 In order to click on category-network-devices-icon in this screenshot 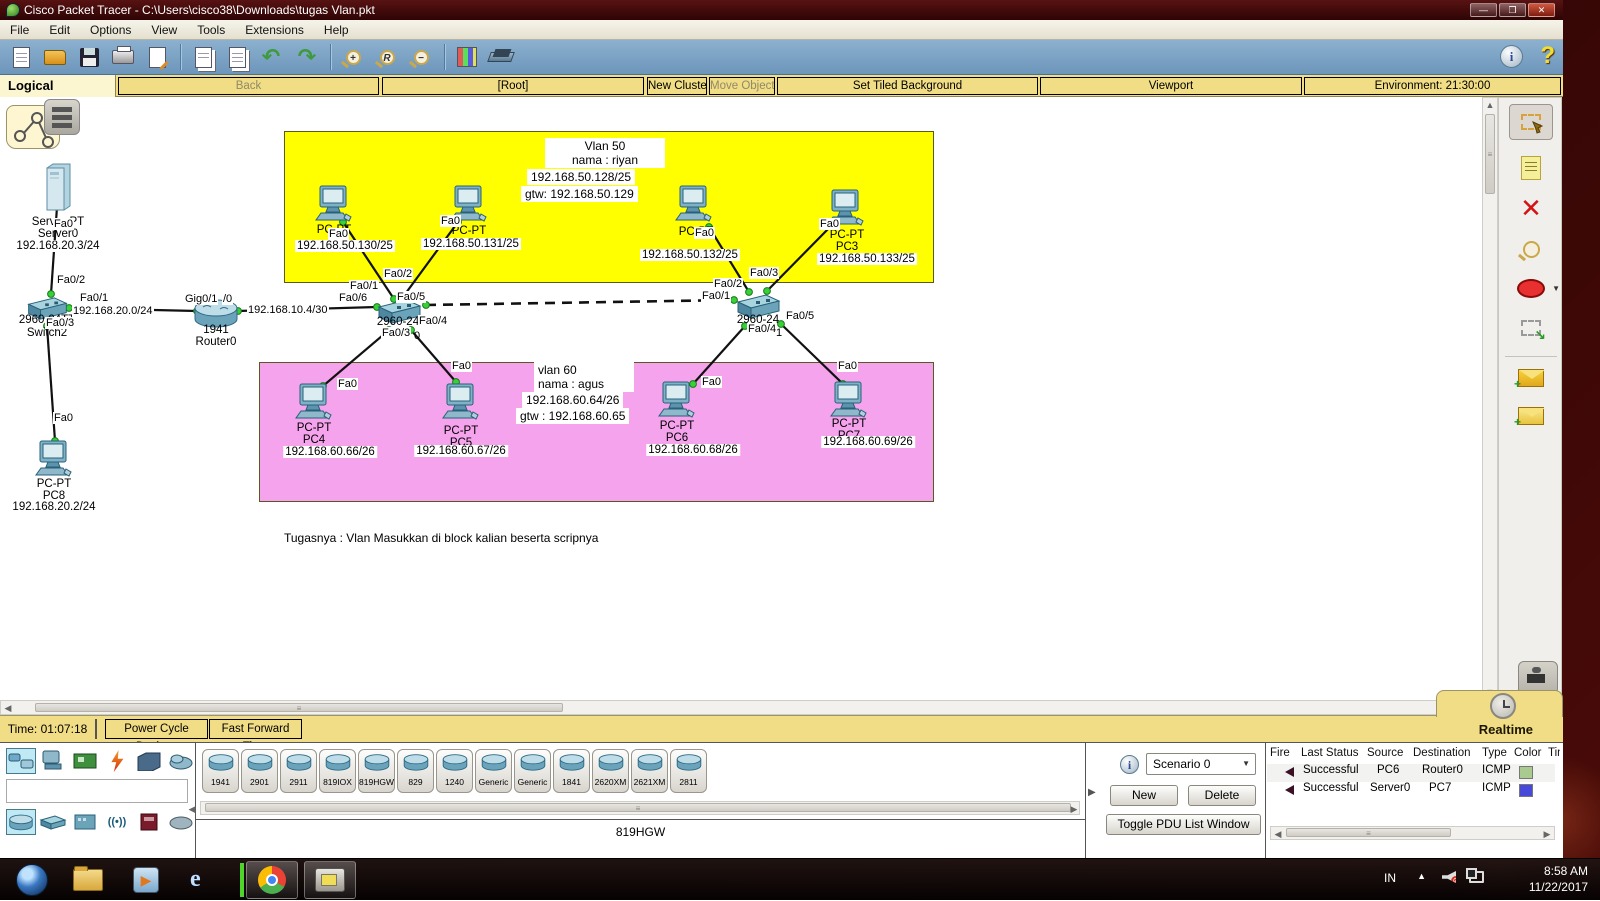, I will do `click(21, 761)`.